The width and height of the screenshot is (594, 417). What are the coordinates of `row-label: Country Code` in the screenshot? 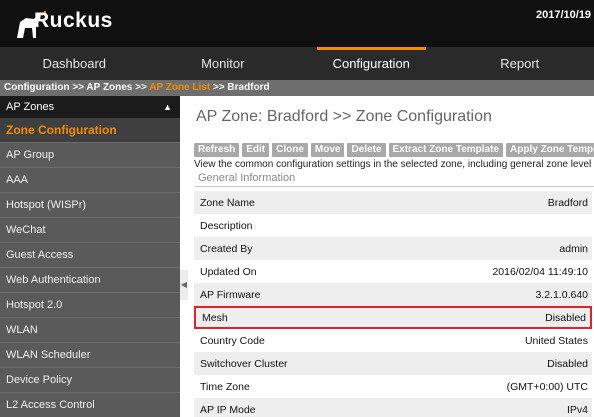 It's located at (232, 340).